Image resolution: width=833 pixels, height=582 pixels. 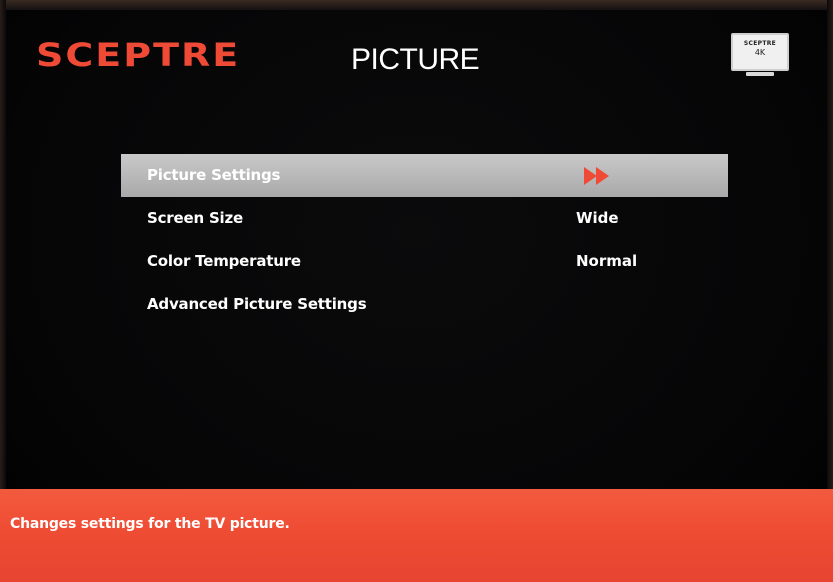 What do you see at coordinates (424, 218) in the screenshot?
I see `menu-item-screen-size: Screen Size Wide` at bounding box center [424, 218].